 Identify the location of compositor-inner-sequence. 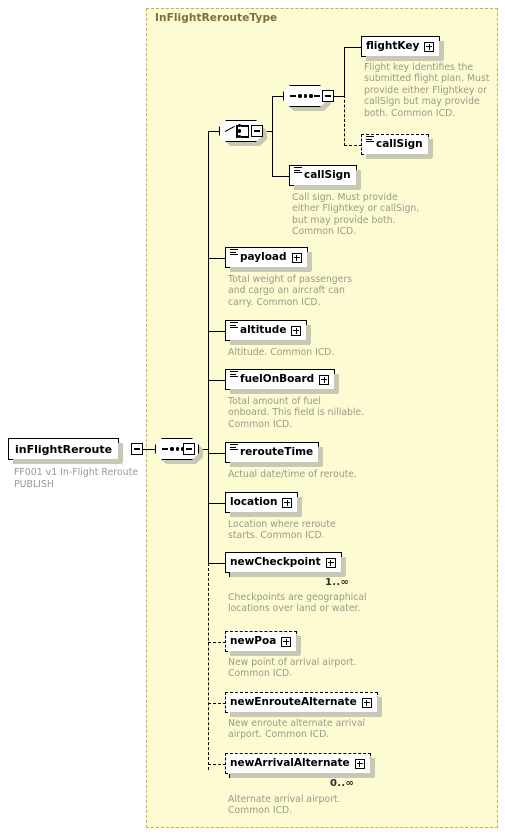
(307, 98).